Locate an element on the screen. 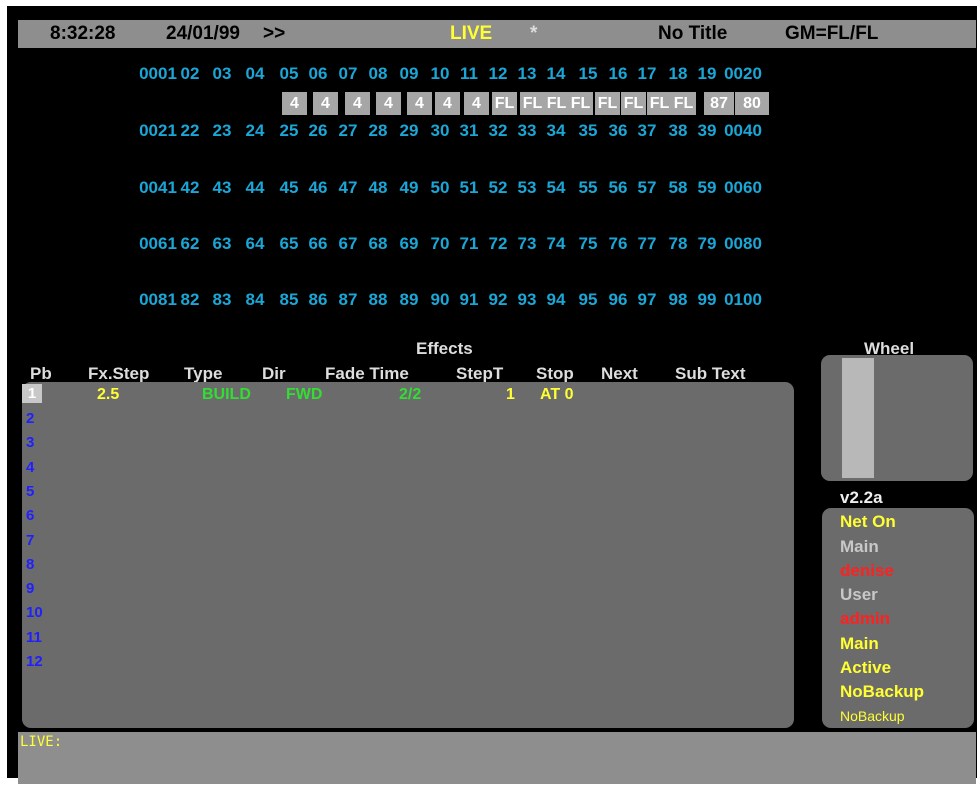  channel-0080: 0080 is located at coordinates (743, 244).